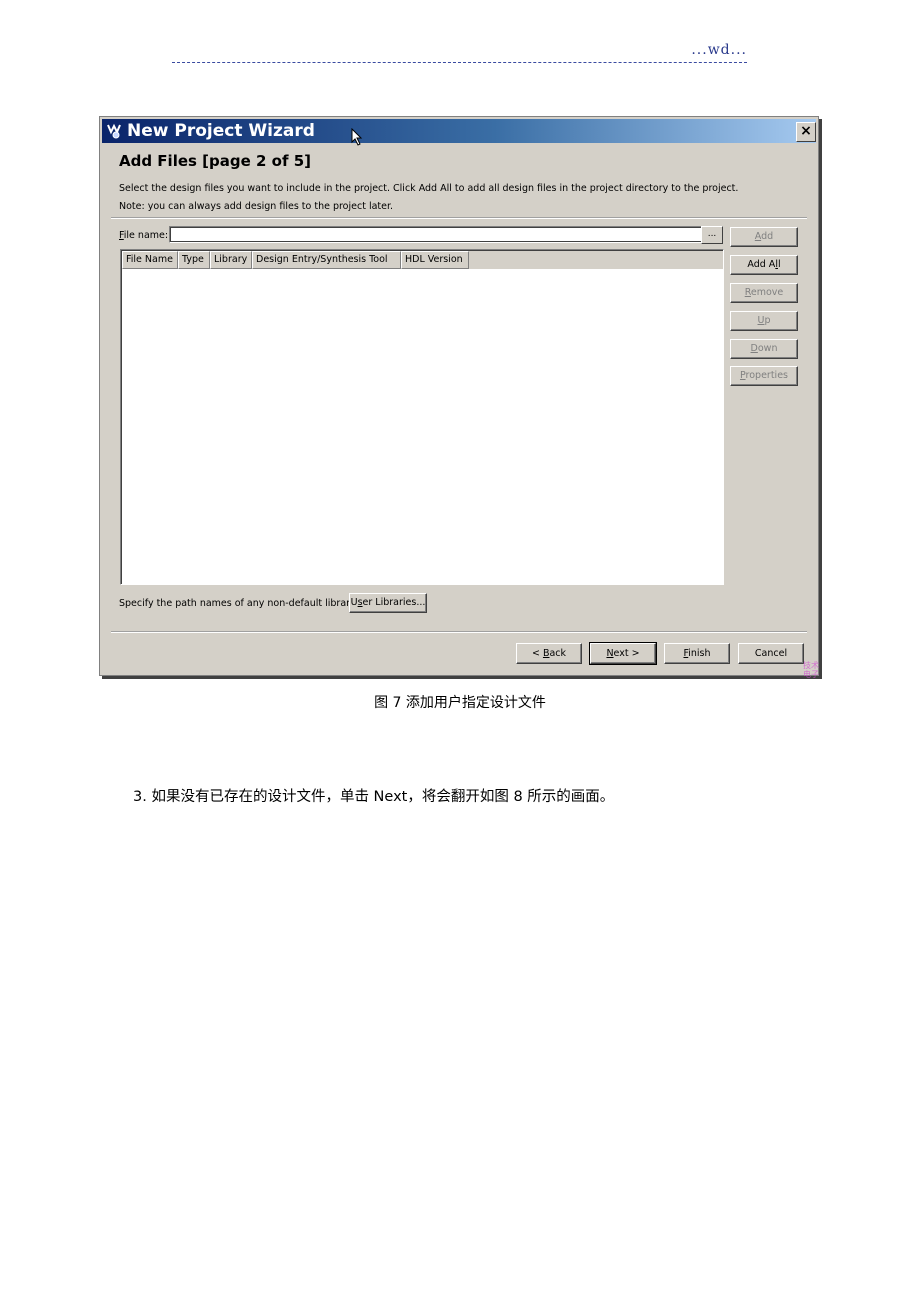  I want to click on page-heading: Add Files [page 2 of 5], so click(215, 161).